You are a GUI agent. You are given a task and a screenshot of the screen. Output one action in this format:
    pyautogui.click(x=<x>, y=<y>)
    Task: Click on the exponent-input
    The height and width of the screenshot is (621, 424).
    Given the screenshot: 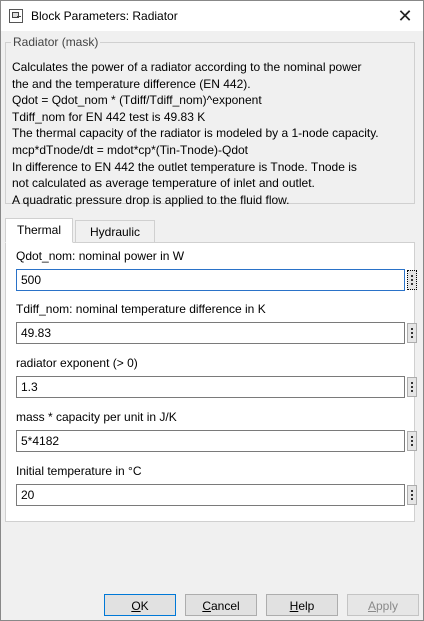 What is the action you would take?
    pyautogui.click(x=210, y=387)
    